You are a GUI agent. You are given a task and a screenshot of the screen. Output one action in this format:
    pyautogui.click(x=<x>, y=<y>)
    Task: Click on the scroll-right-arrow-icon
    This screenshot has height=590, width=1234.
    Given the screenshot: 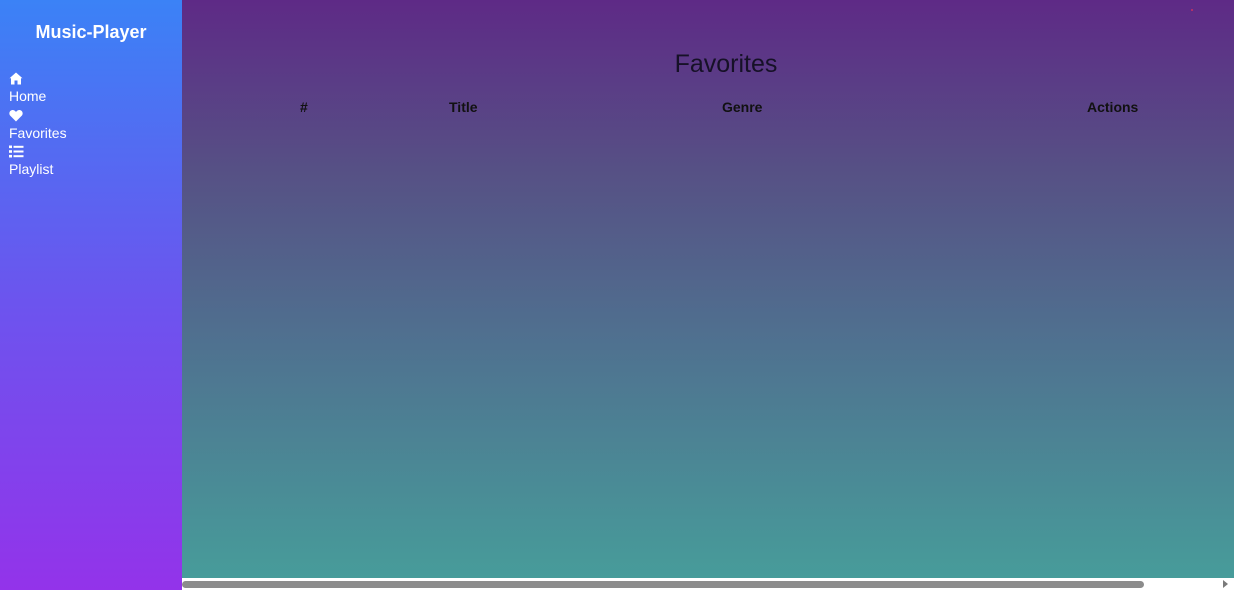 What is the action you would take?
    pyautogui.click(x=1225, y=584)
    